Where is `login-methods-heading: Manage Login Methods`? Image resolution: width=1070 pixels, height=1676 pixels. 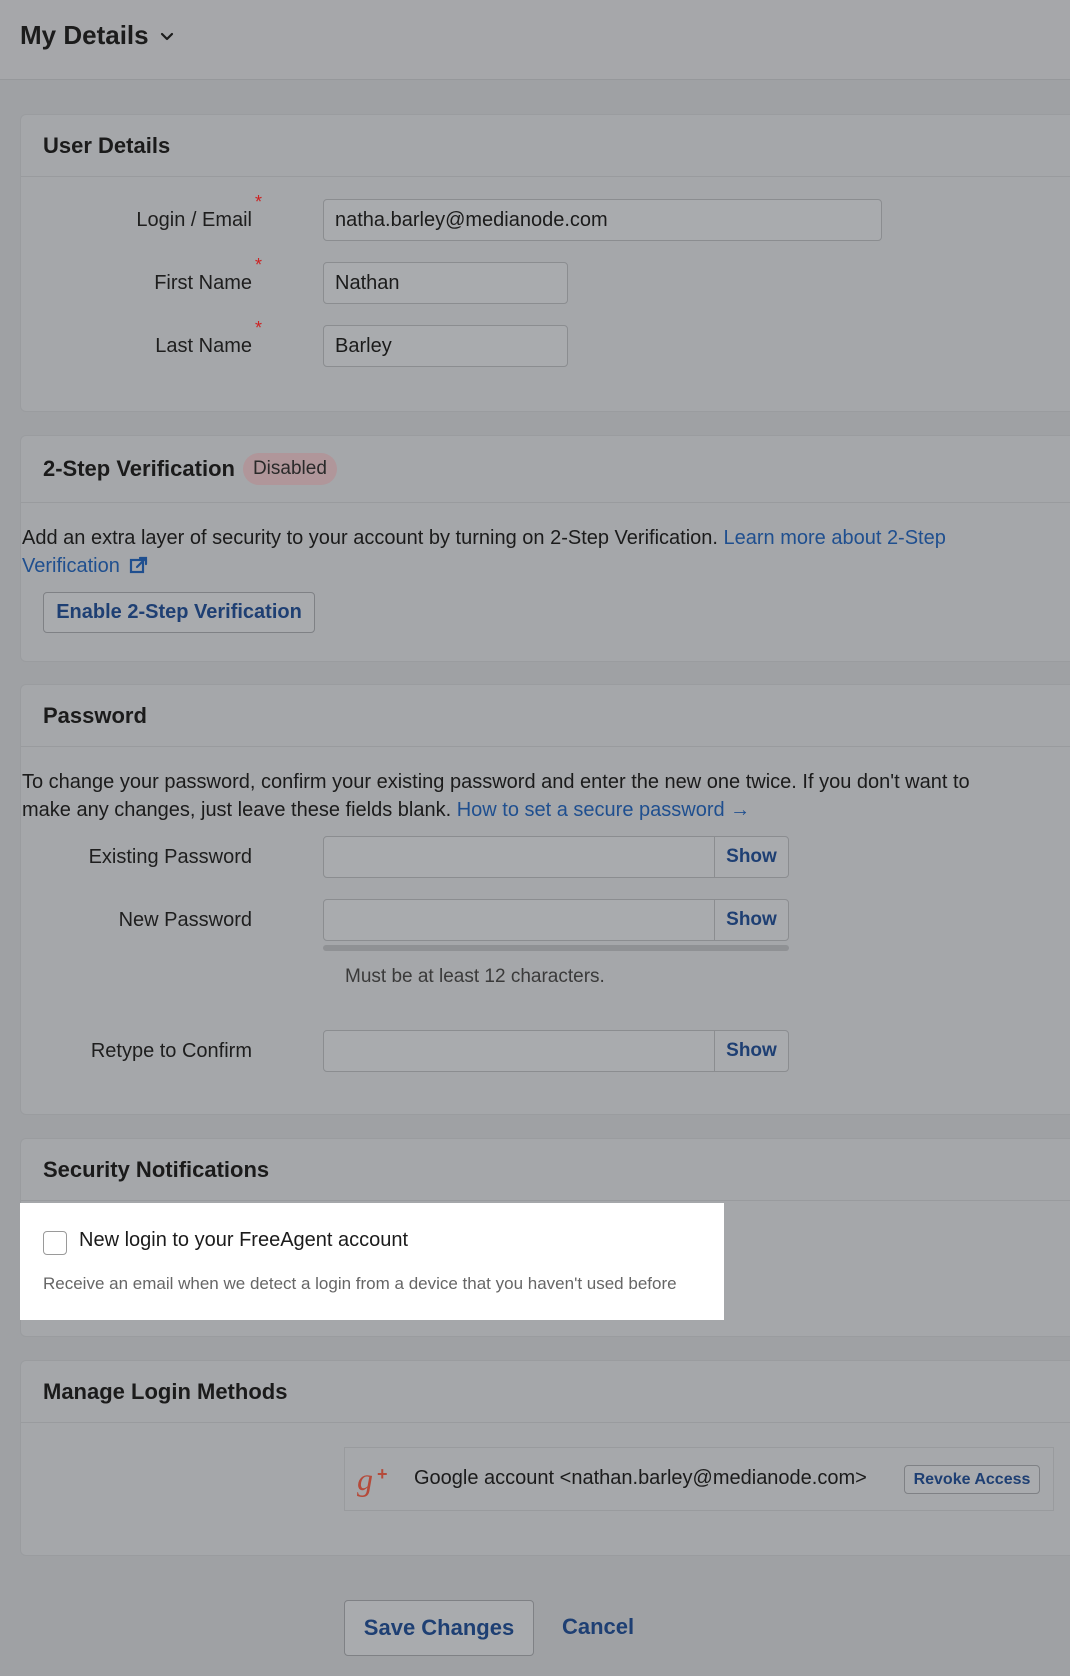 login-methods-heading: Manage Login Methods is located at coordinates (545, 1392).